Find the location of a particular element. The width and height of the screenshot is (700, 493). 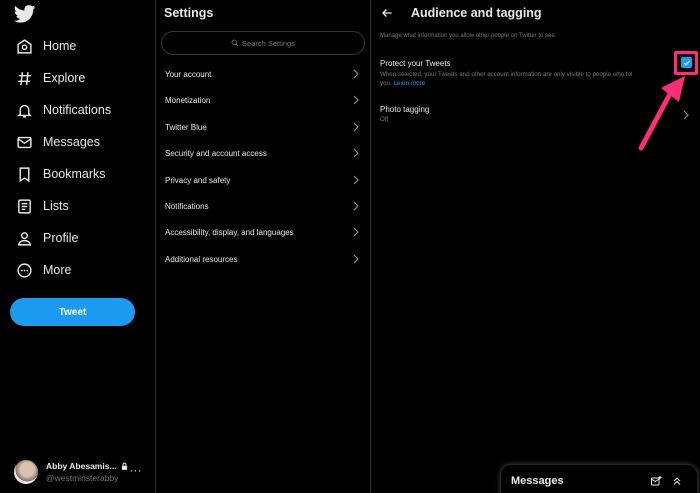

nav-more: More is located at coordinates (42, 270).